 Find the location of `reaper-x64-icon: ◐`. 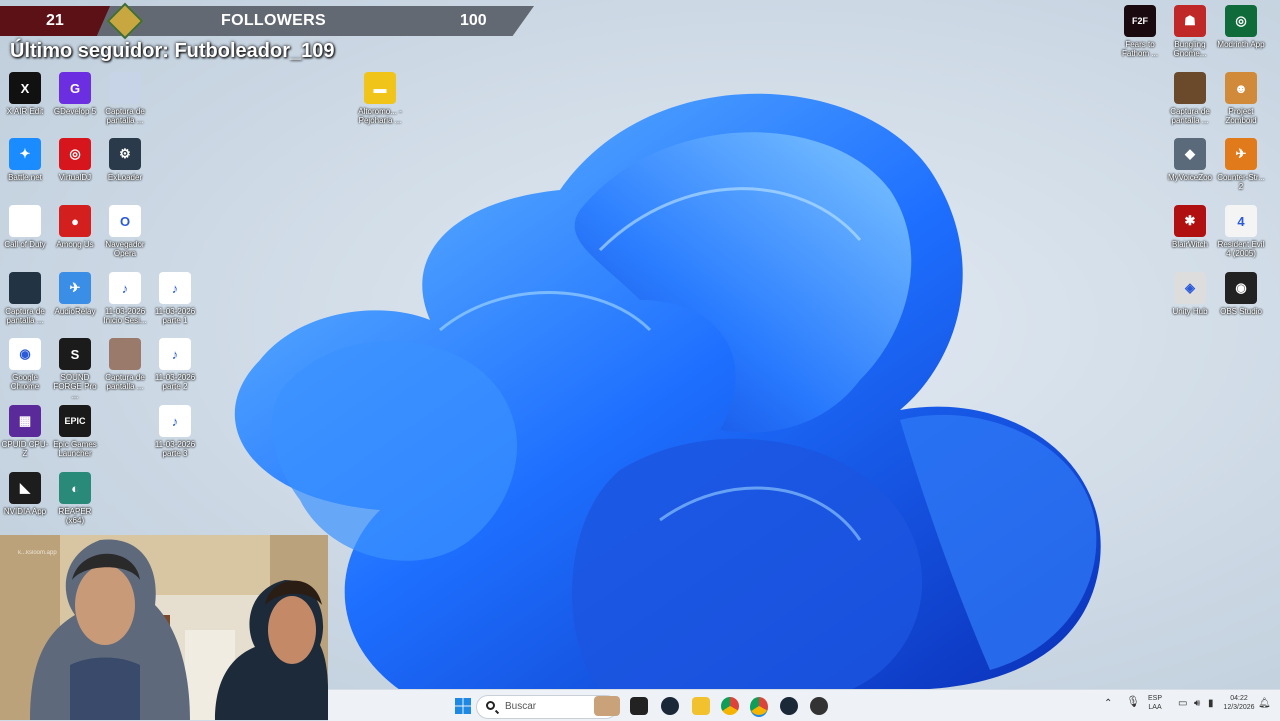

reaper-x64-icon: ◐ is located at coordinates (75, 488).